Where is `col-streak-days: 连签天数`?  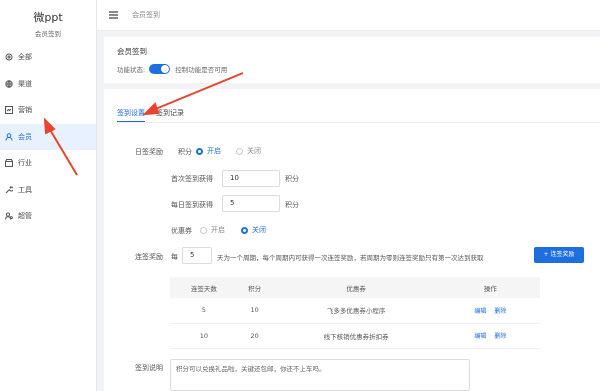
col-streak-days: 连签天数 is located at coordinates (204, 287).